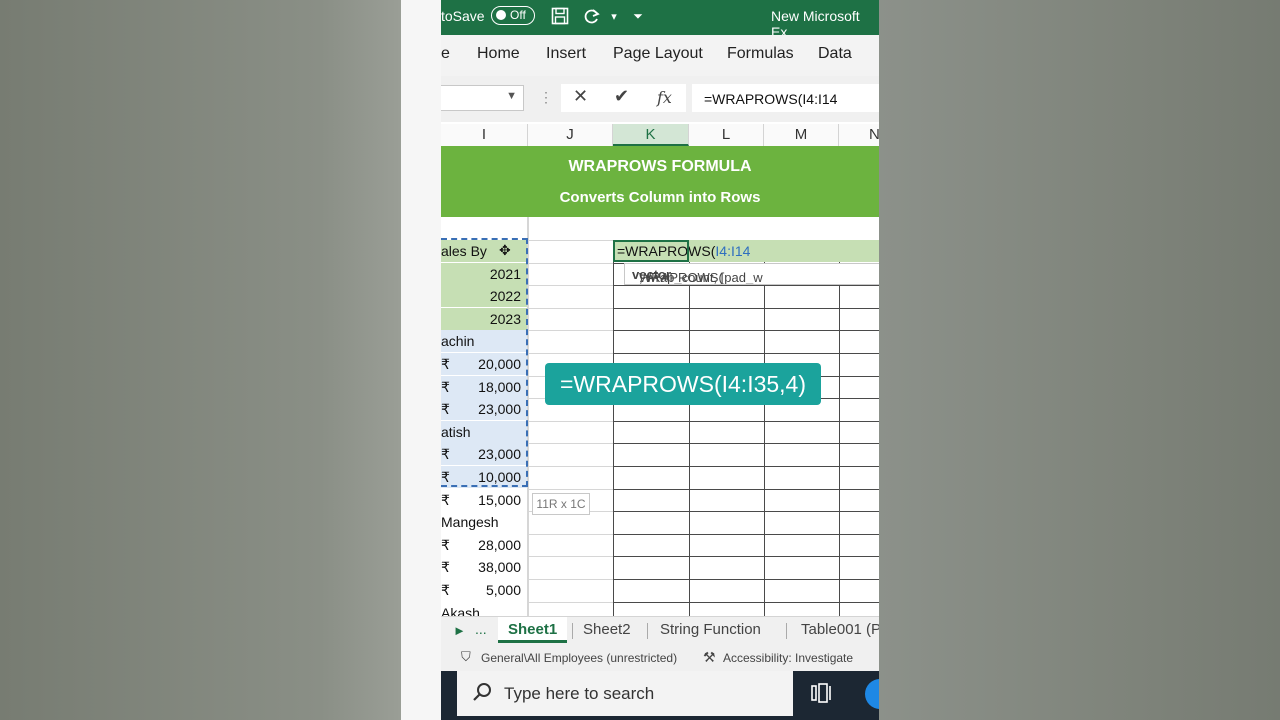 This screenshot has width=1280, height=720. I want to click on customize-toolbar-icon: ⏷, so click(638, 16).